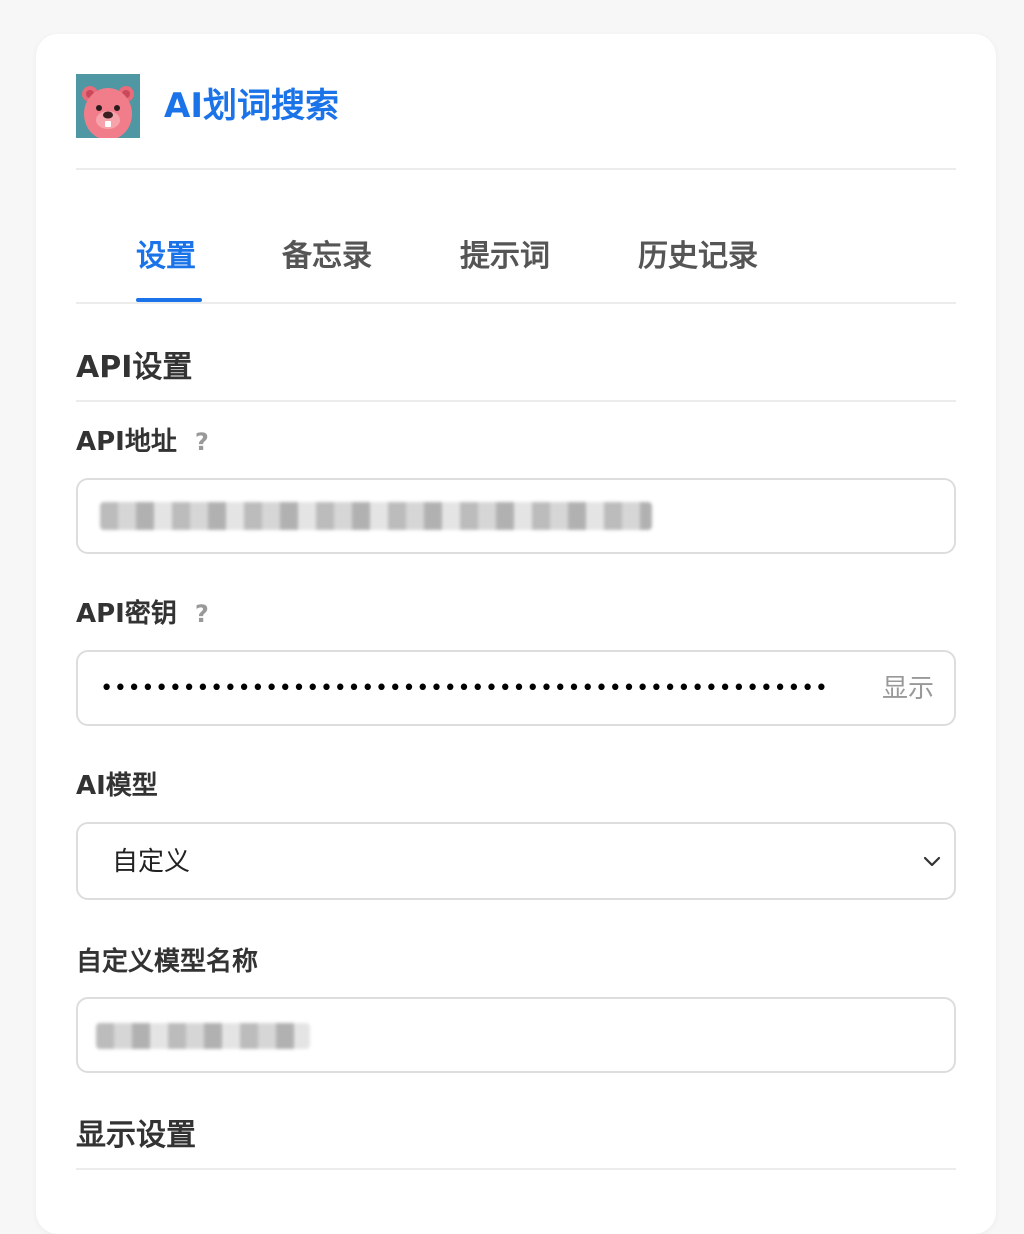 This screenshot has height=1234, width=1024. What do you see at coordinates (516, 1035) in the screenshot?
I see `custom-model-input` at bounding box center [516, 1035].